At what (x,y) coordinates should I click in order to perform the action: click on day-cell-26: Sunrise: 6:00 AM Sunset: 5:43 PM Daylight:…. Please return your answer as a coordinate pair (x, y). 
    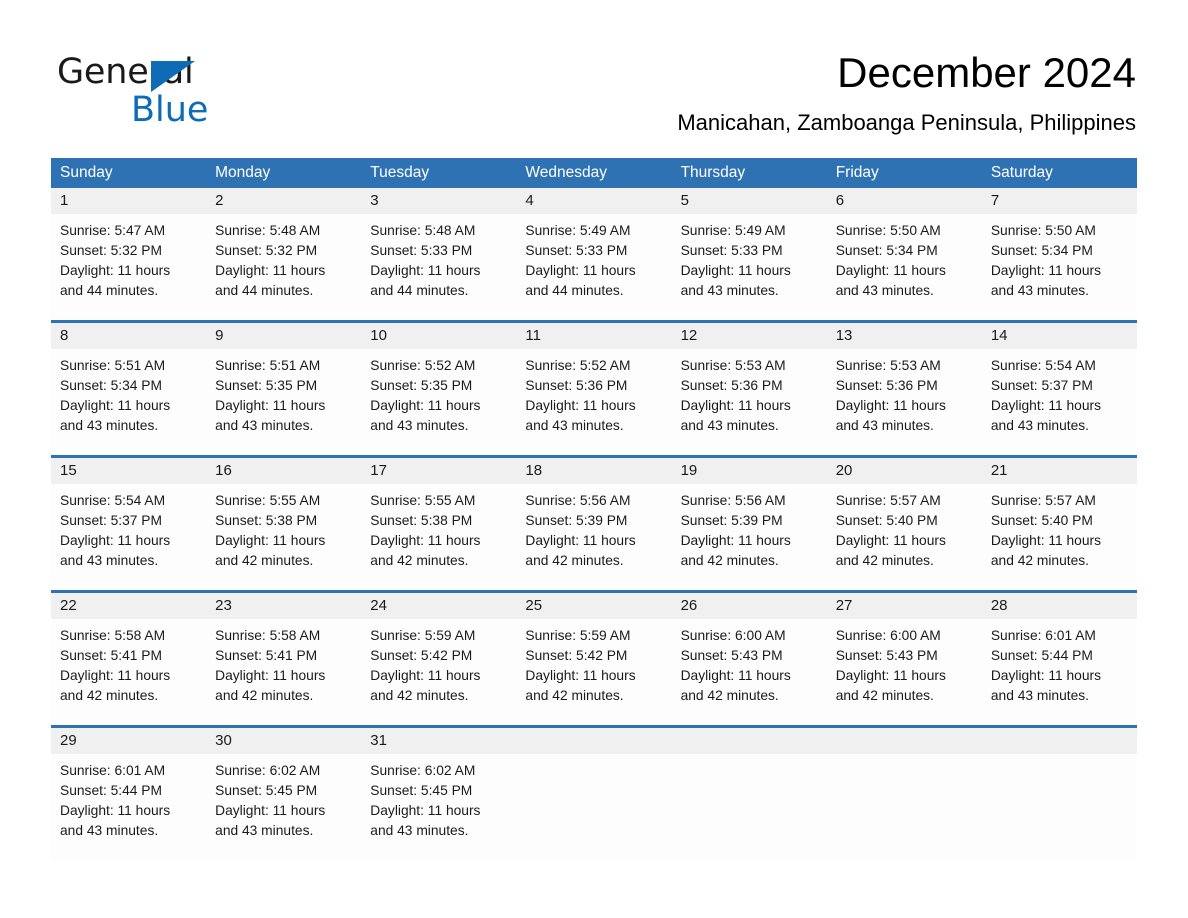
    Looking at the image, I should click on (749, 672).